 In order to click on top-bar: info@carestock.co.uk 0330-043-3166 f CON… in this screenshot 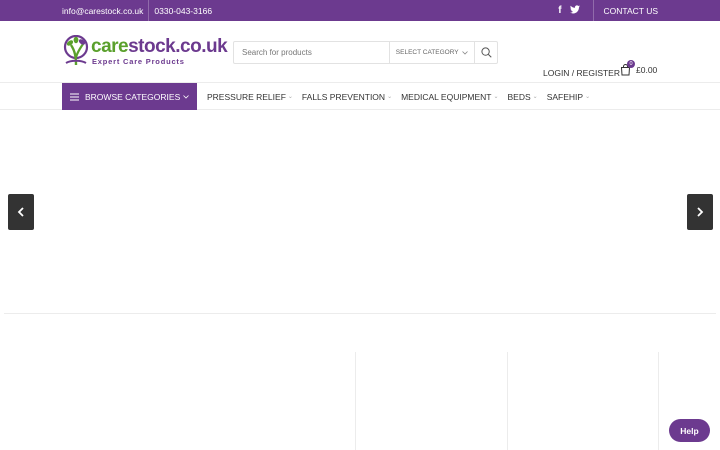, I will do `click(360, 10)`.